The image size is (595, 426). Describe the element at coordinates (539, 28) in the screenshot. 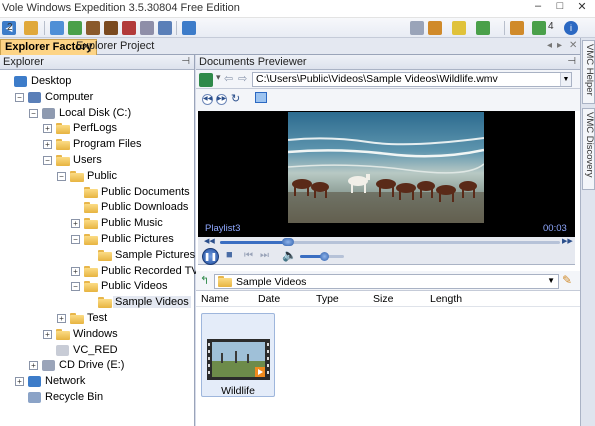

I see `badge-icon` at that location.